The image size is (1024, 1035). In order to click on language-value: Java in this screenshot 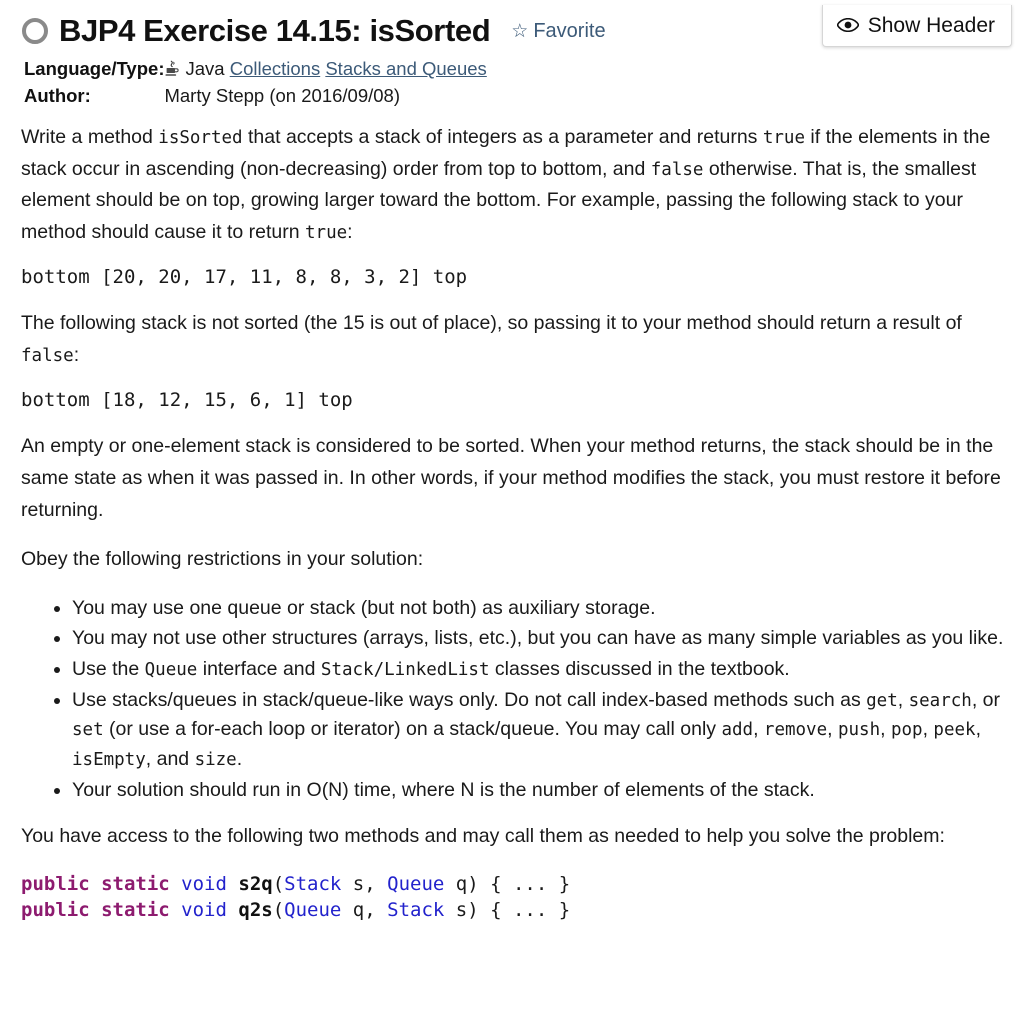, I will do `click(205, 68)`.